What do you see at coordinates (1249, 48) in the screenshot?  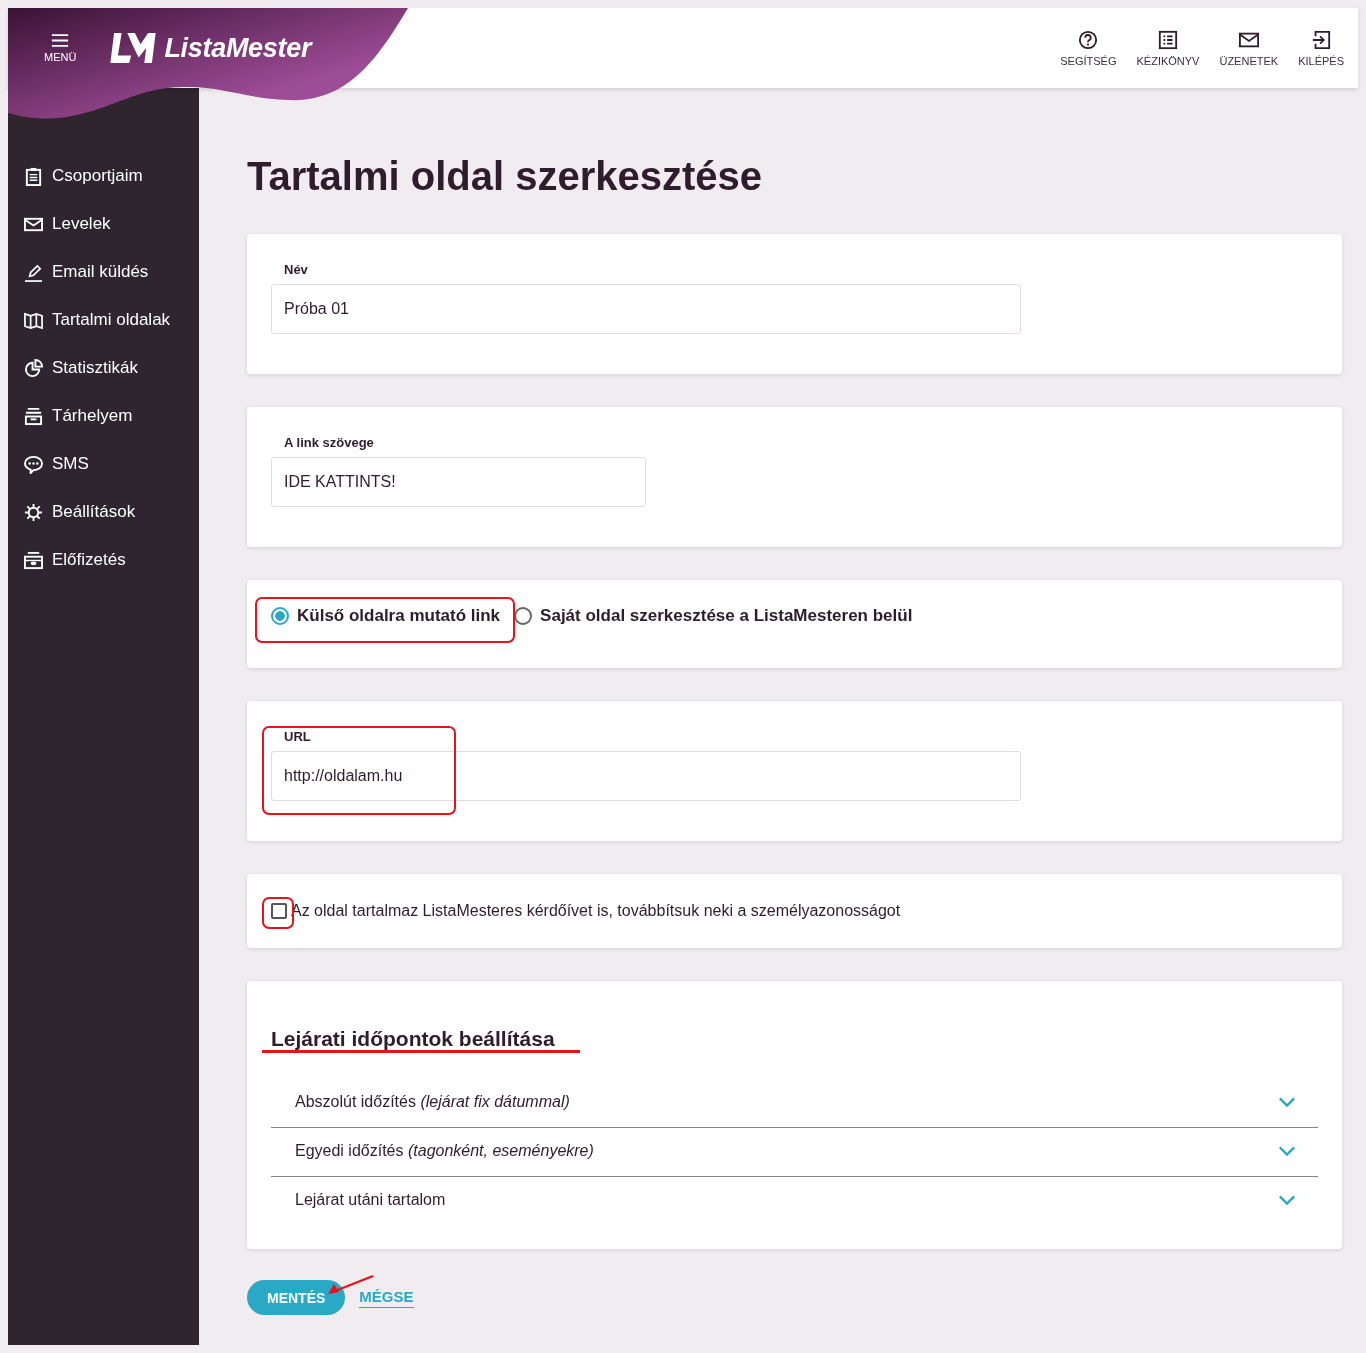 I see `header-action-button: ÜZENETEK` at bounding box center [1249, 48].